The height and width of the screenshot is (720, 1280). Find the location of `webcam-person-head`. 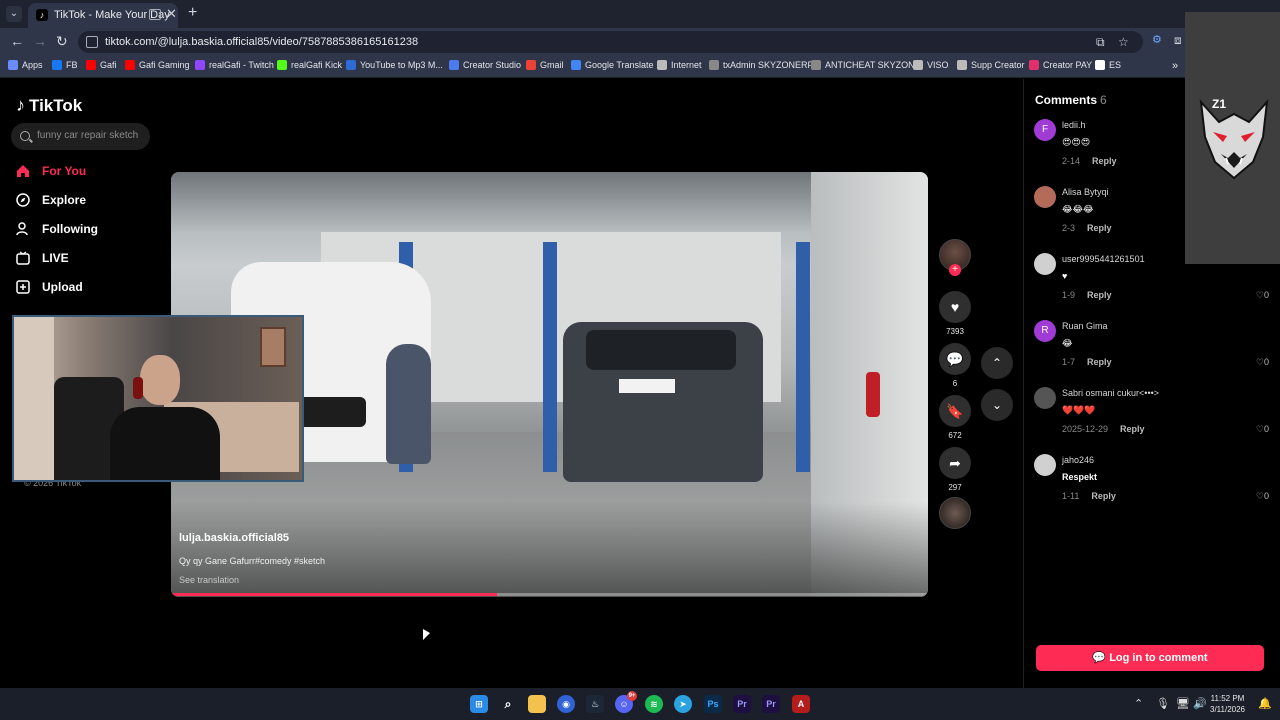

webcam-person-head is located at coordinates (160, 380).